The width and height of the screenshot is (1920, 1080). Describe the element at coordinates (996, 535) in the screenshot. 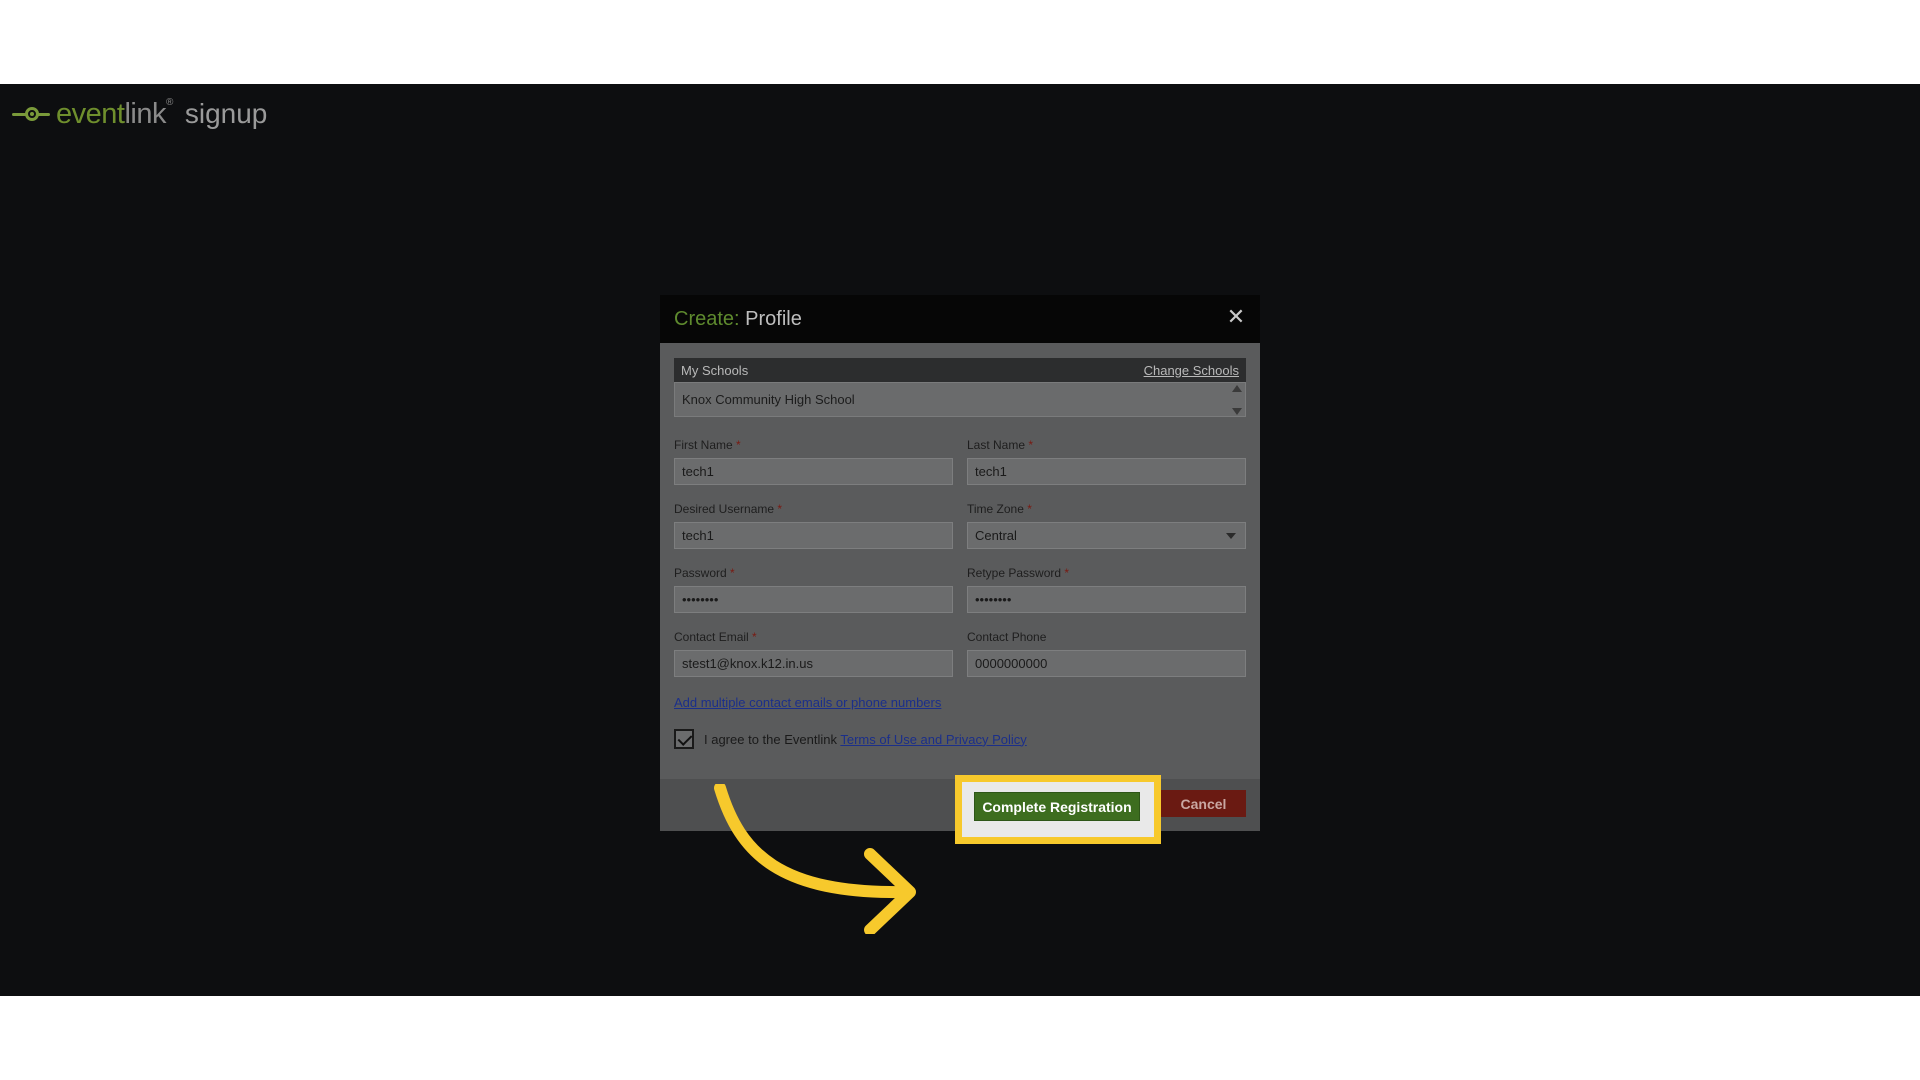

I see `time-zone-value: Central` at that location.